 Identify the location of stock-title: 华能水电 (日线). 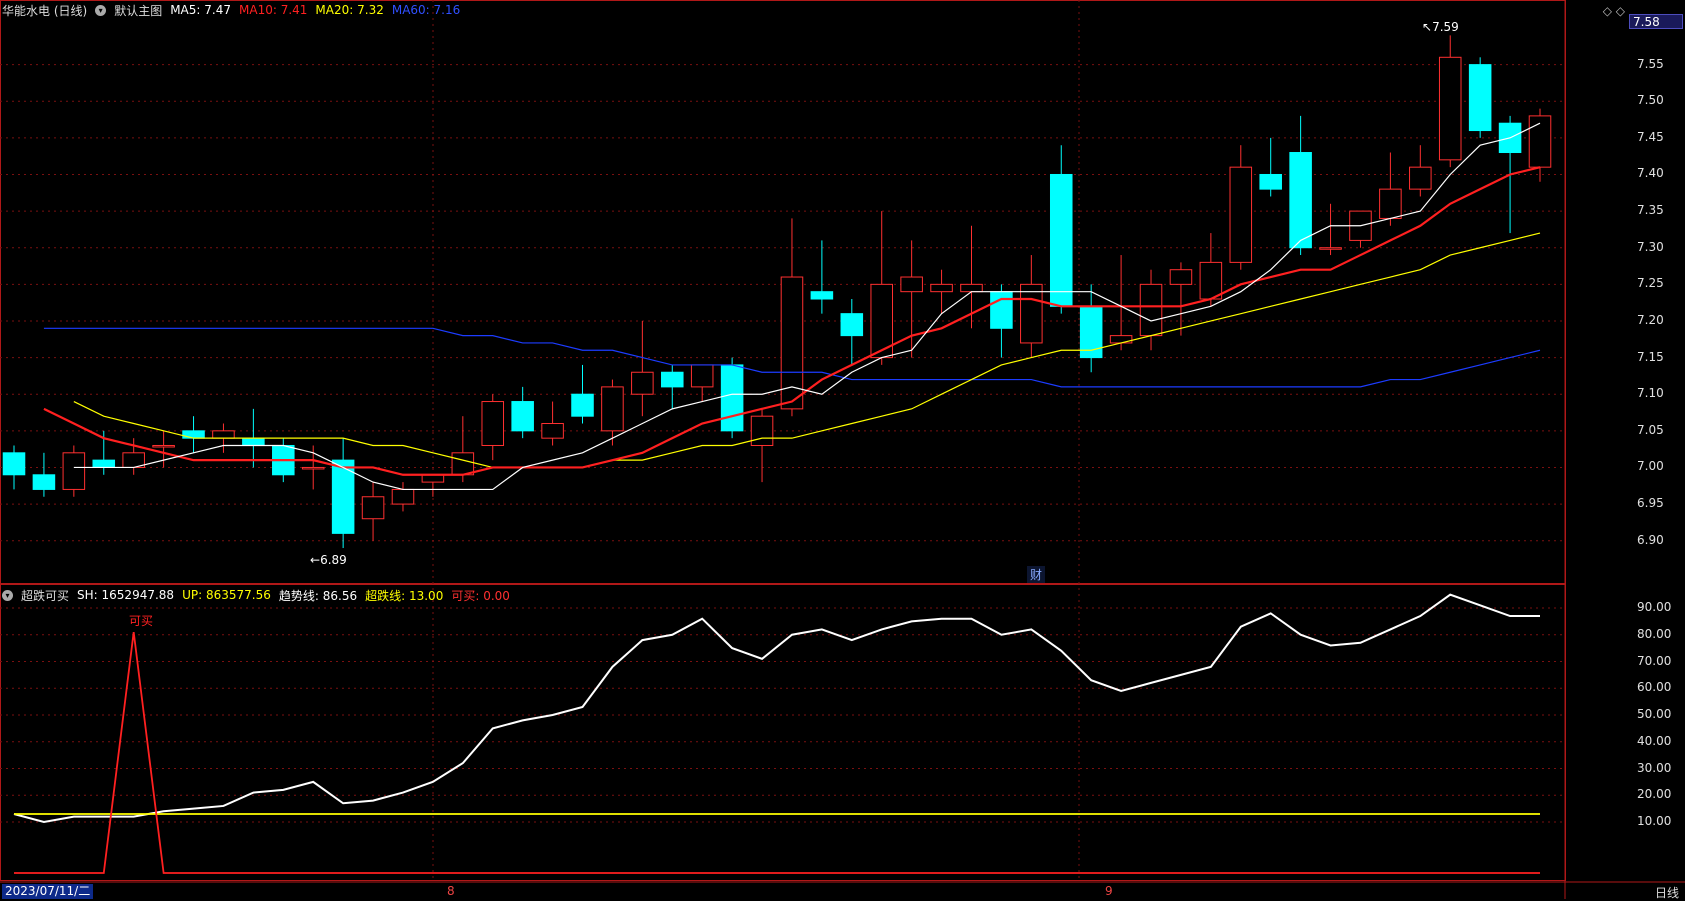
(44, 10).